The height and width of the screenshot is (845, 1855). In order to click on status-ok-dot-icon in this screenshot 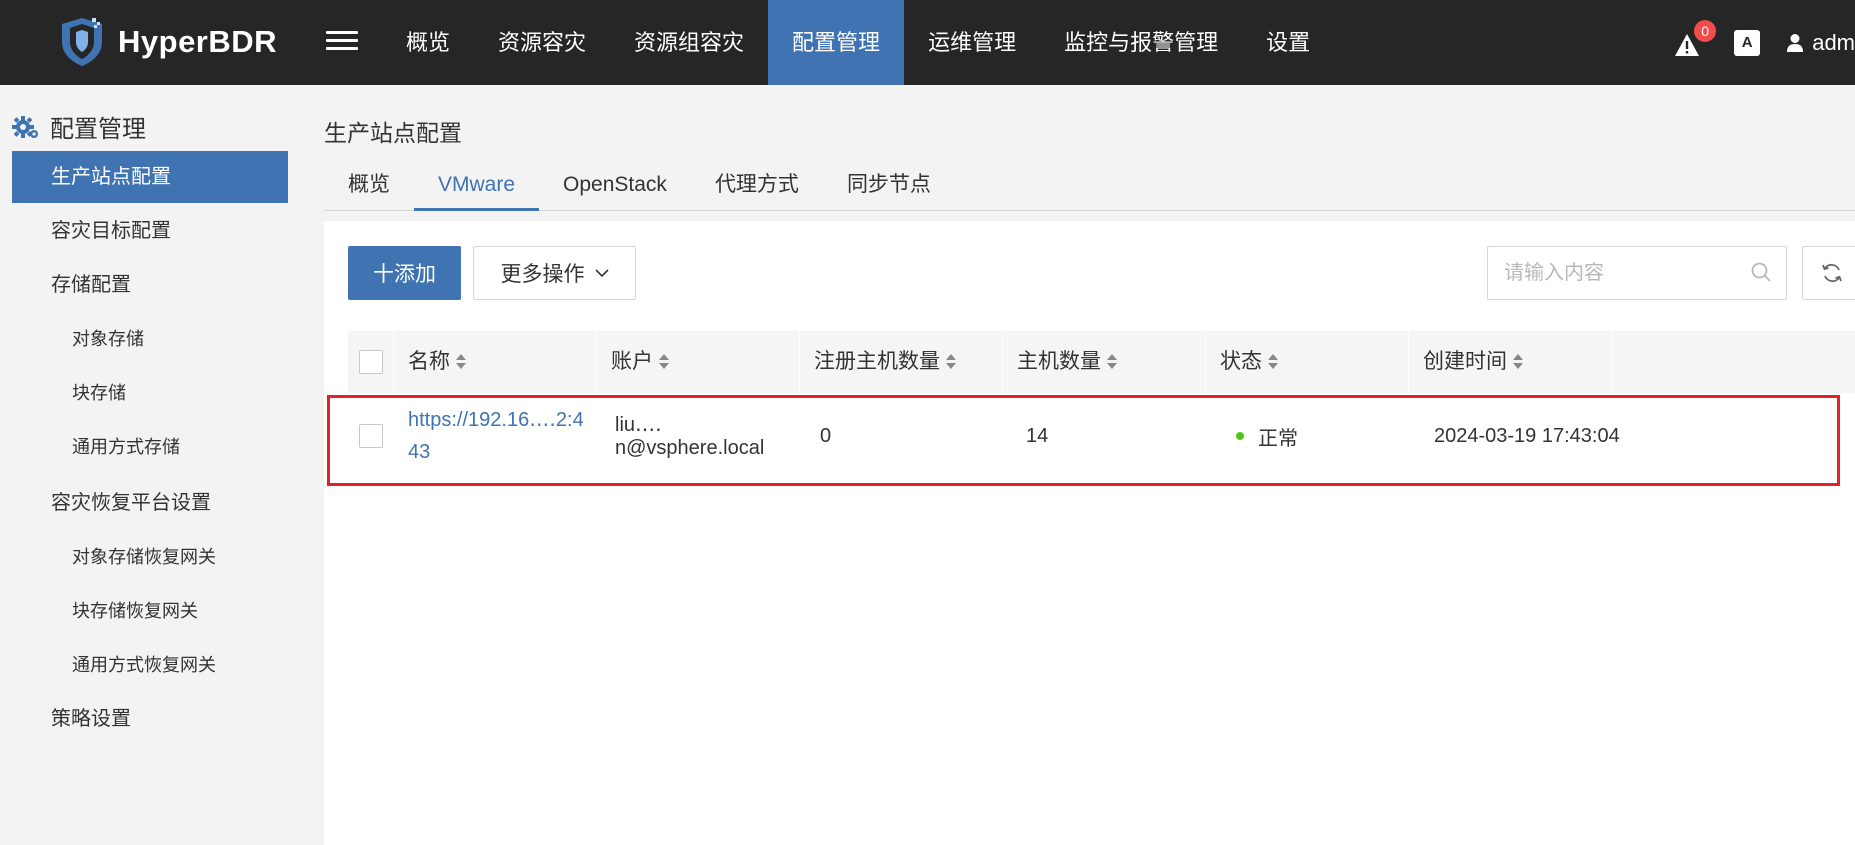, I will do `click(1240, 436)`.